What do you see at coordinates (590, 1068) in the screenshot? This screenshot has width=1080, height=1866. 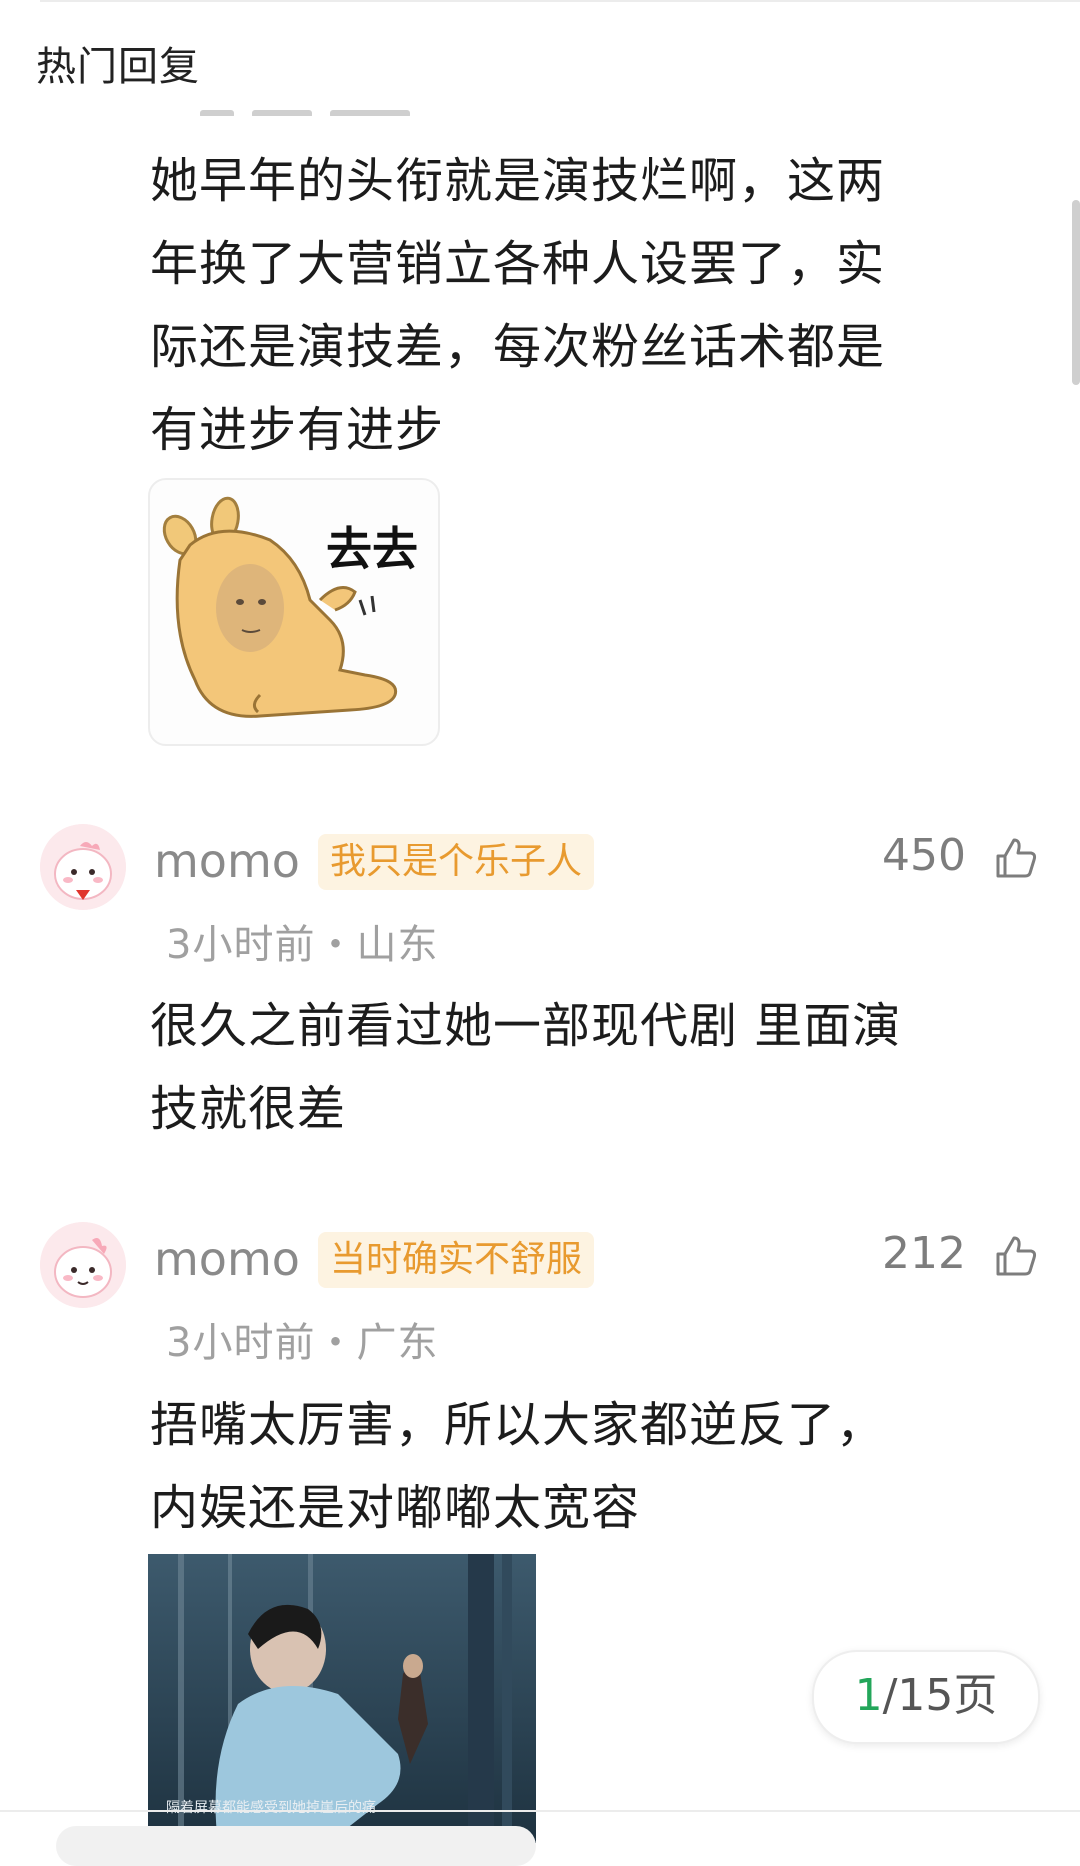 I see `comment-body: 很久之前看过她一部现代剧 里面演 技就很差` at bounding box center [590, 1068].